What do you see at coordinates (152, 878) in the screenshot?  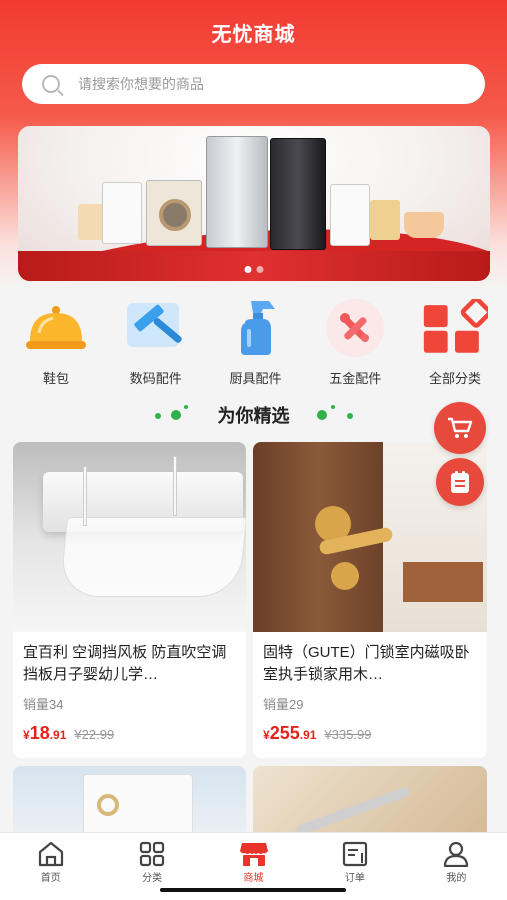 I see `tab-label: 分类` at bounding box center [152, 878].